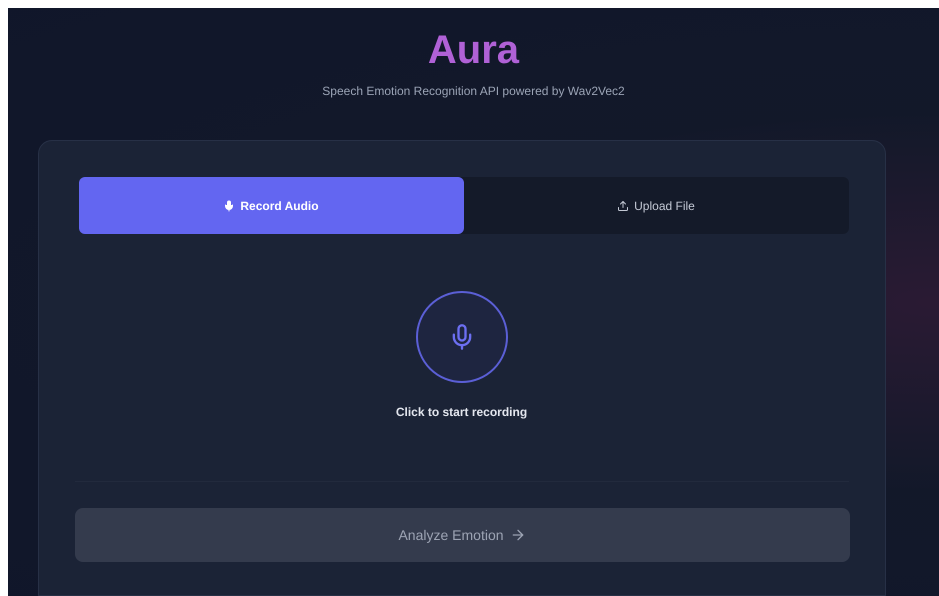  What do you see at coordinates (271, 205) in the screenshot?
I see `tab: Record Audio` at bounding box center [271, 205].